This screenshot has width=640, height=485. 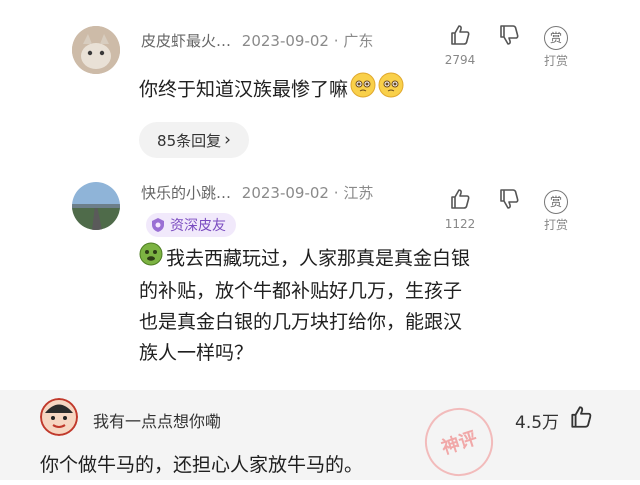 I want to click on avatar-cartoon-image, so click(x=59, y=417).